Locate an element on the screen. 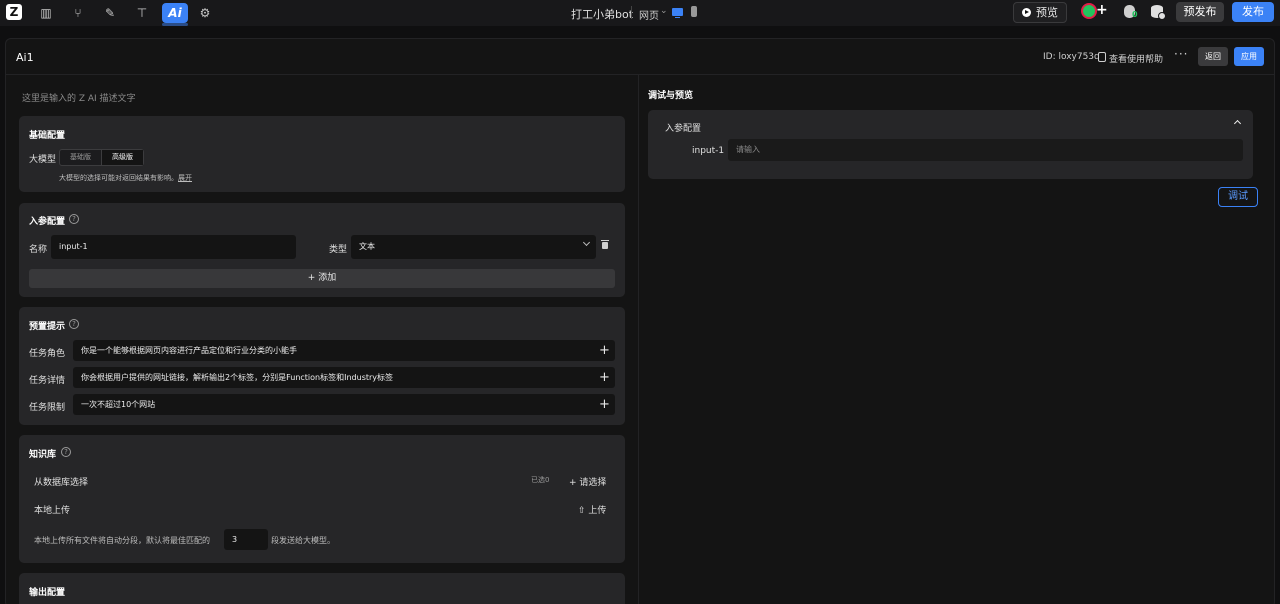  task-role-input: 你是一个能够根据网页内容进行产品定位和行业分类的小能手 is located at coordinates (344, 350).